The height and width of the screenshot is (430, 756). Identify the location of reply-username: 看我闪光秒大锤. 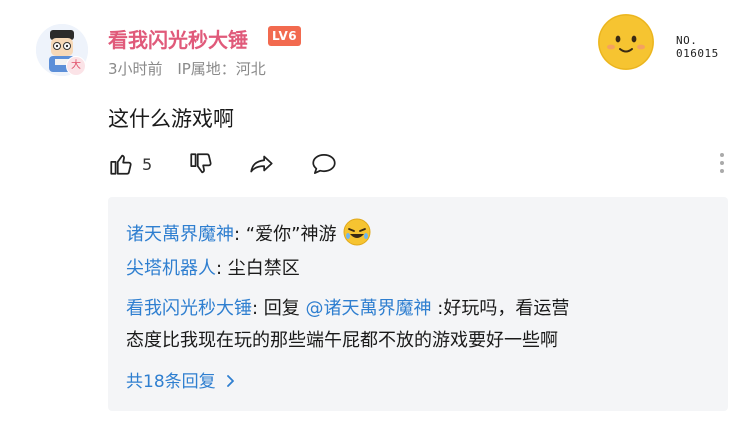
(189, 308).